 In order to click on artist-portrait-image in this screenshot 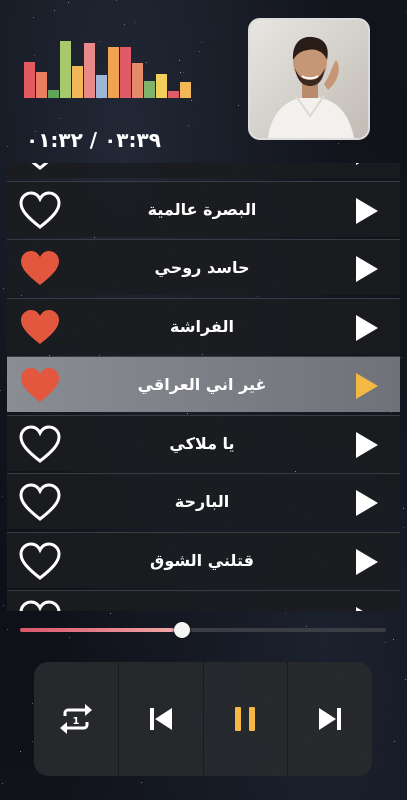, I will do `click(309, 79)`.